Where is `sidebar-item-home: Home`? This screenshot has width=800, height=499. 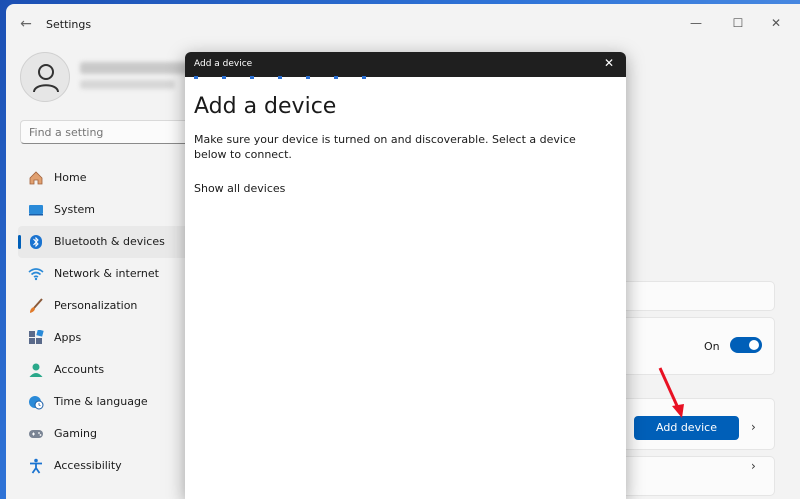 sidebar-item-home: Home is located at coordinates (108, 178).